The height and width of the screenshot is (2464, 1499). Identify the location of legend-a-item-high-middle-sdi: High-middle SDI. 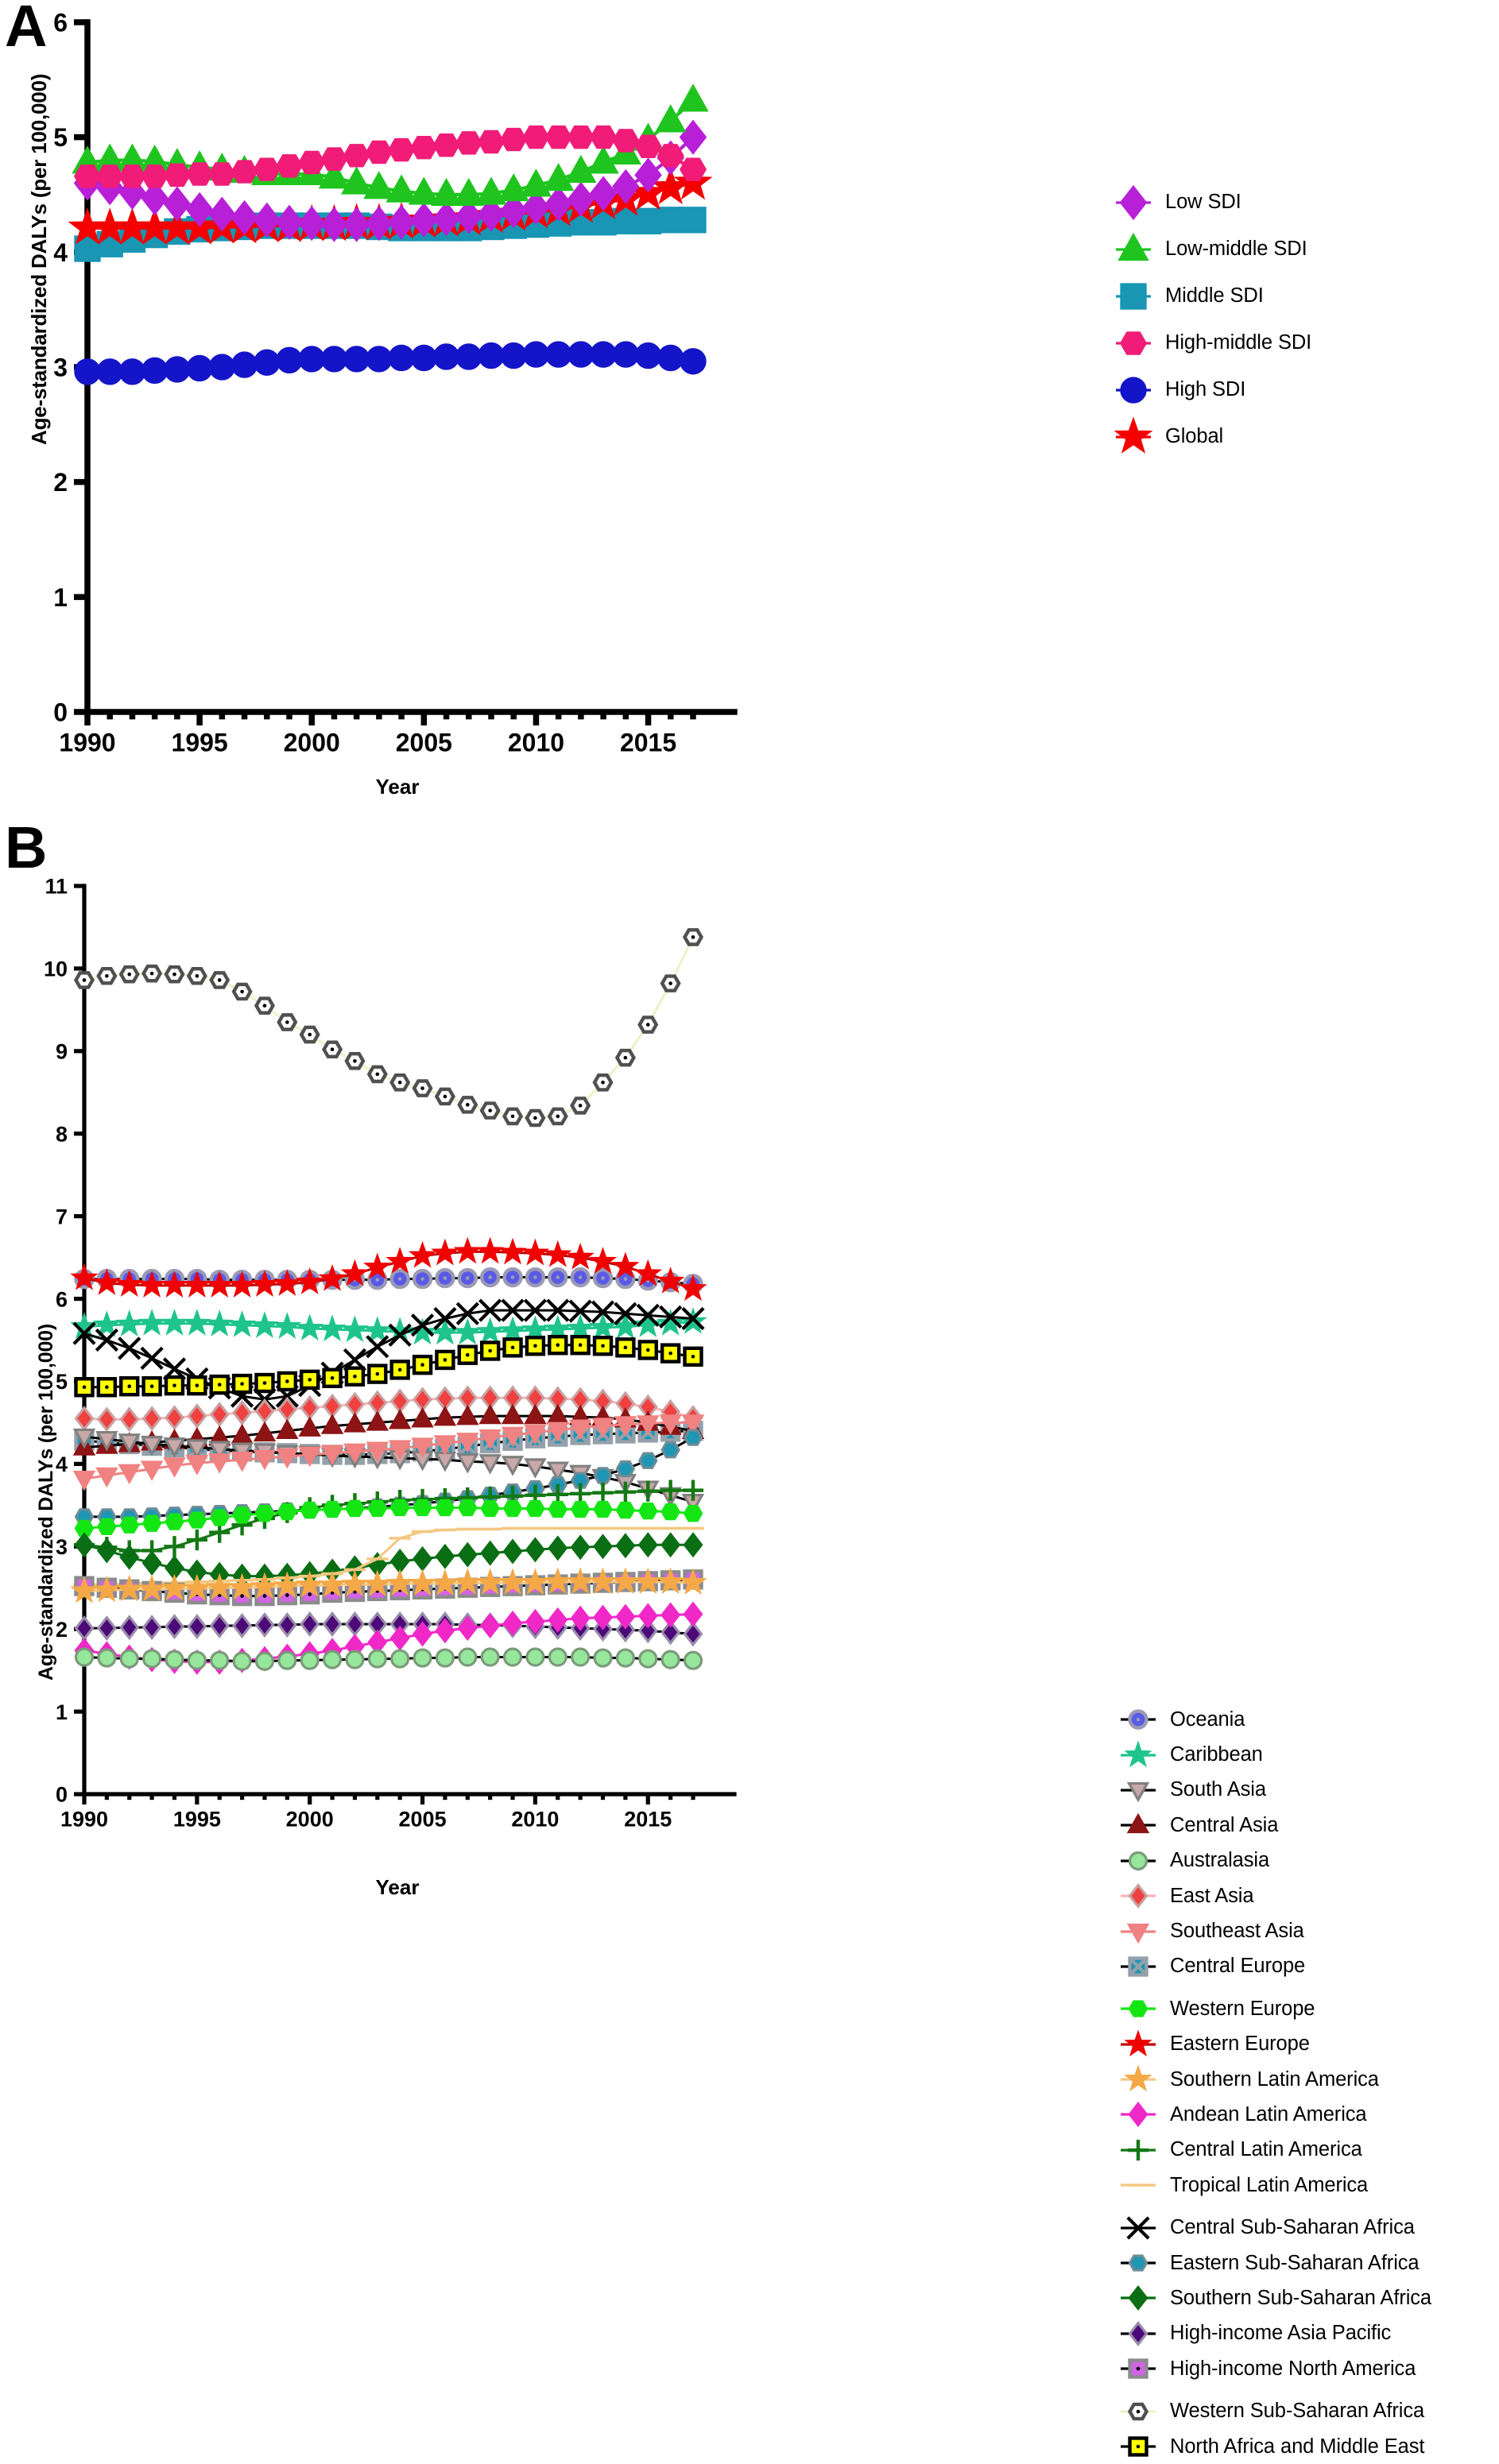
(1212, 342).